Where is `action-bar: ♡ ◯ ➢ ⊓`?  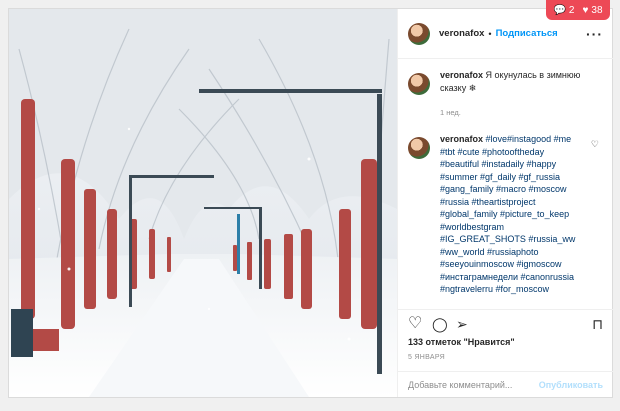 action-bar: ♡ ◯ ➢ ⊓ is located at coordinates (505, 321).